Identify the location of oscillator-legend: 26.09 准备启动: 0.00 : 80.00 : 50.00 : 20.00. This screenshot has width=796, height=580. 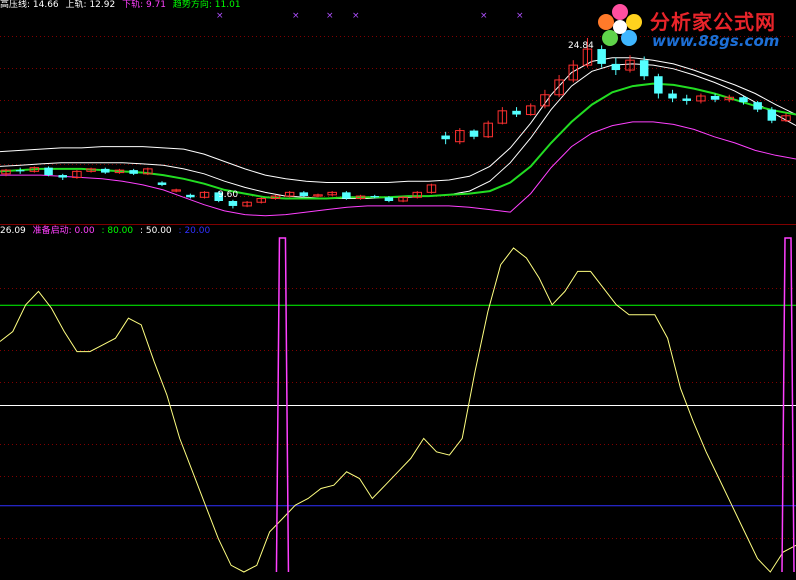
(107, 231).